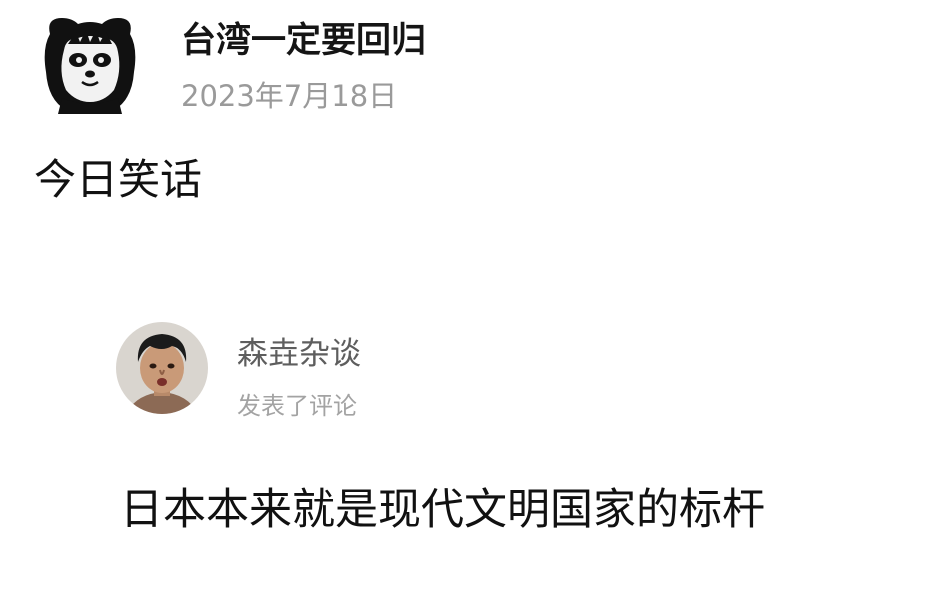 The width and height of the screenshot is (948, 592). I want to click on person-avatar-icon, so click(162, 368).